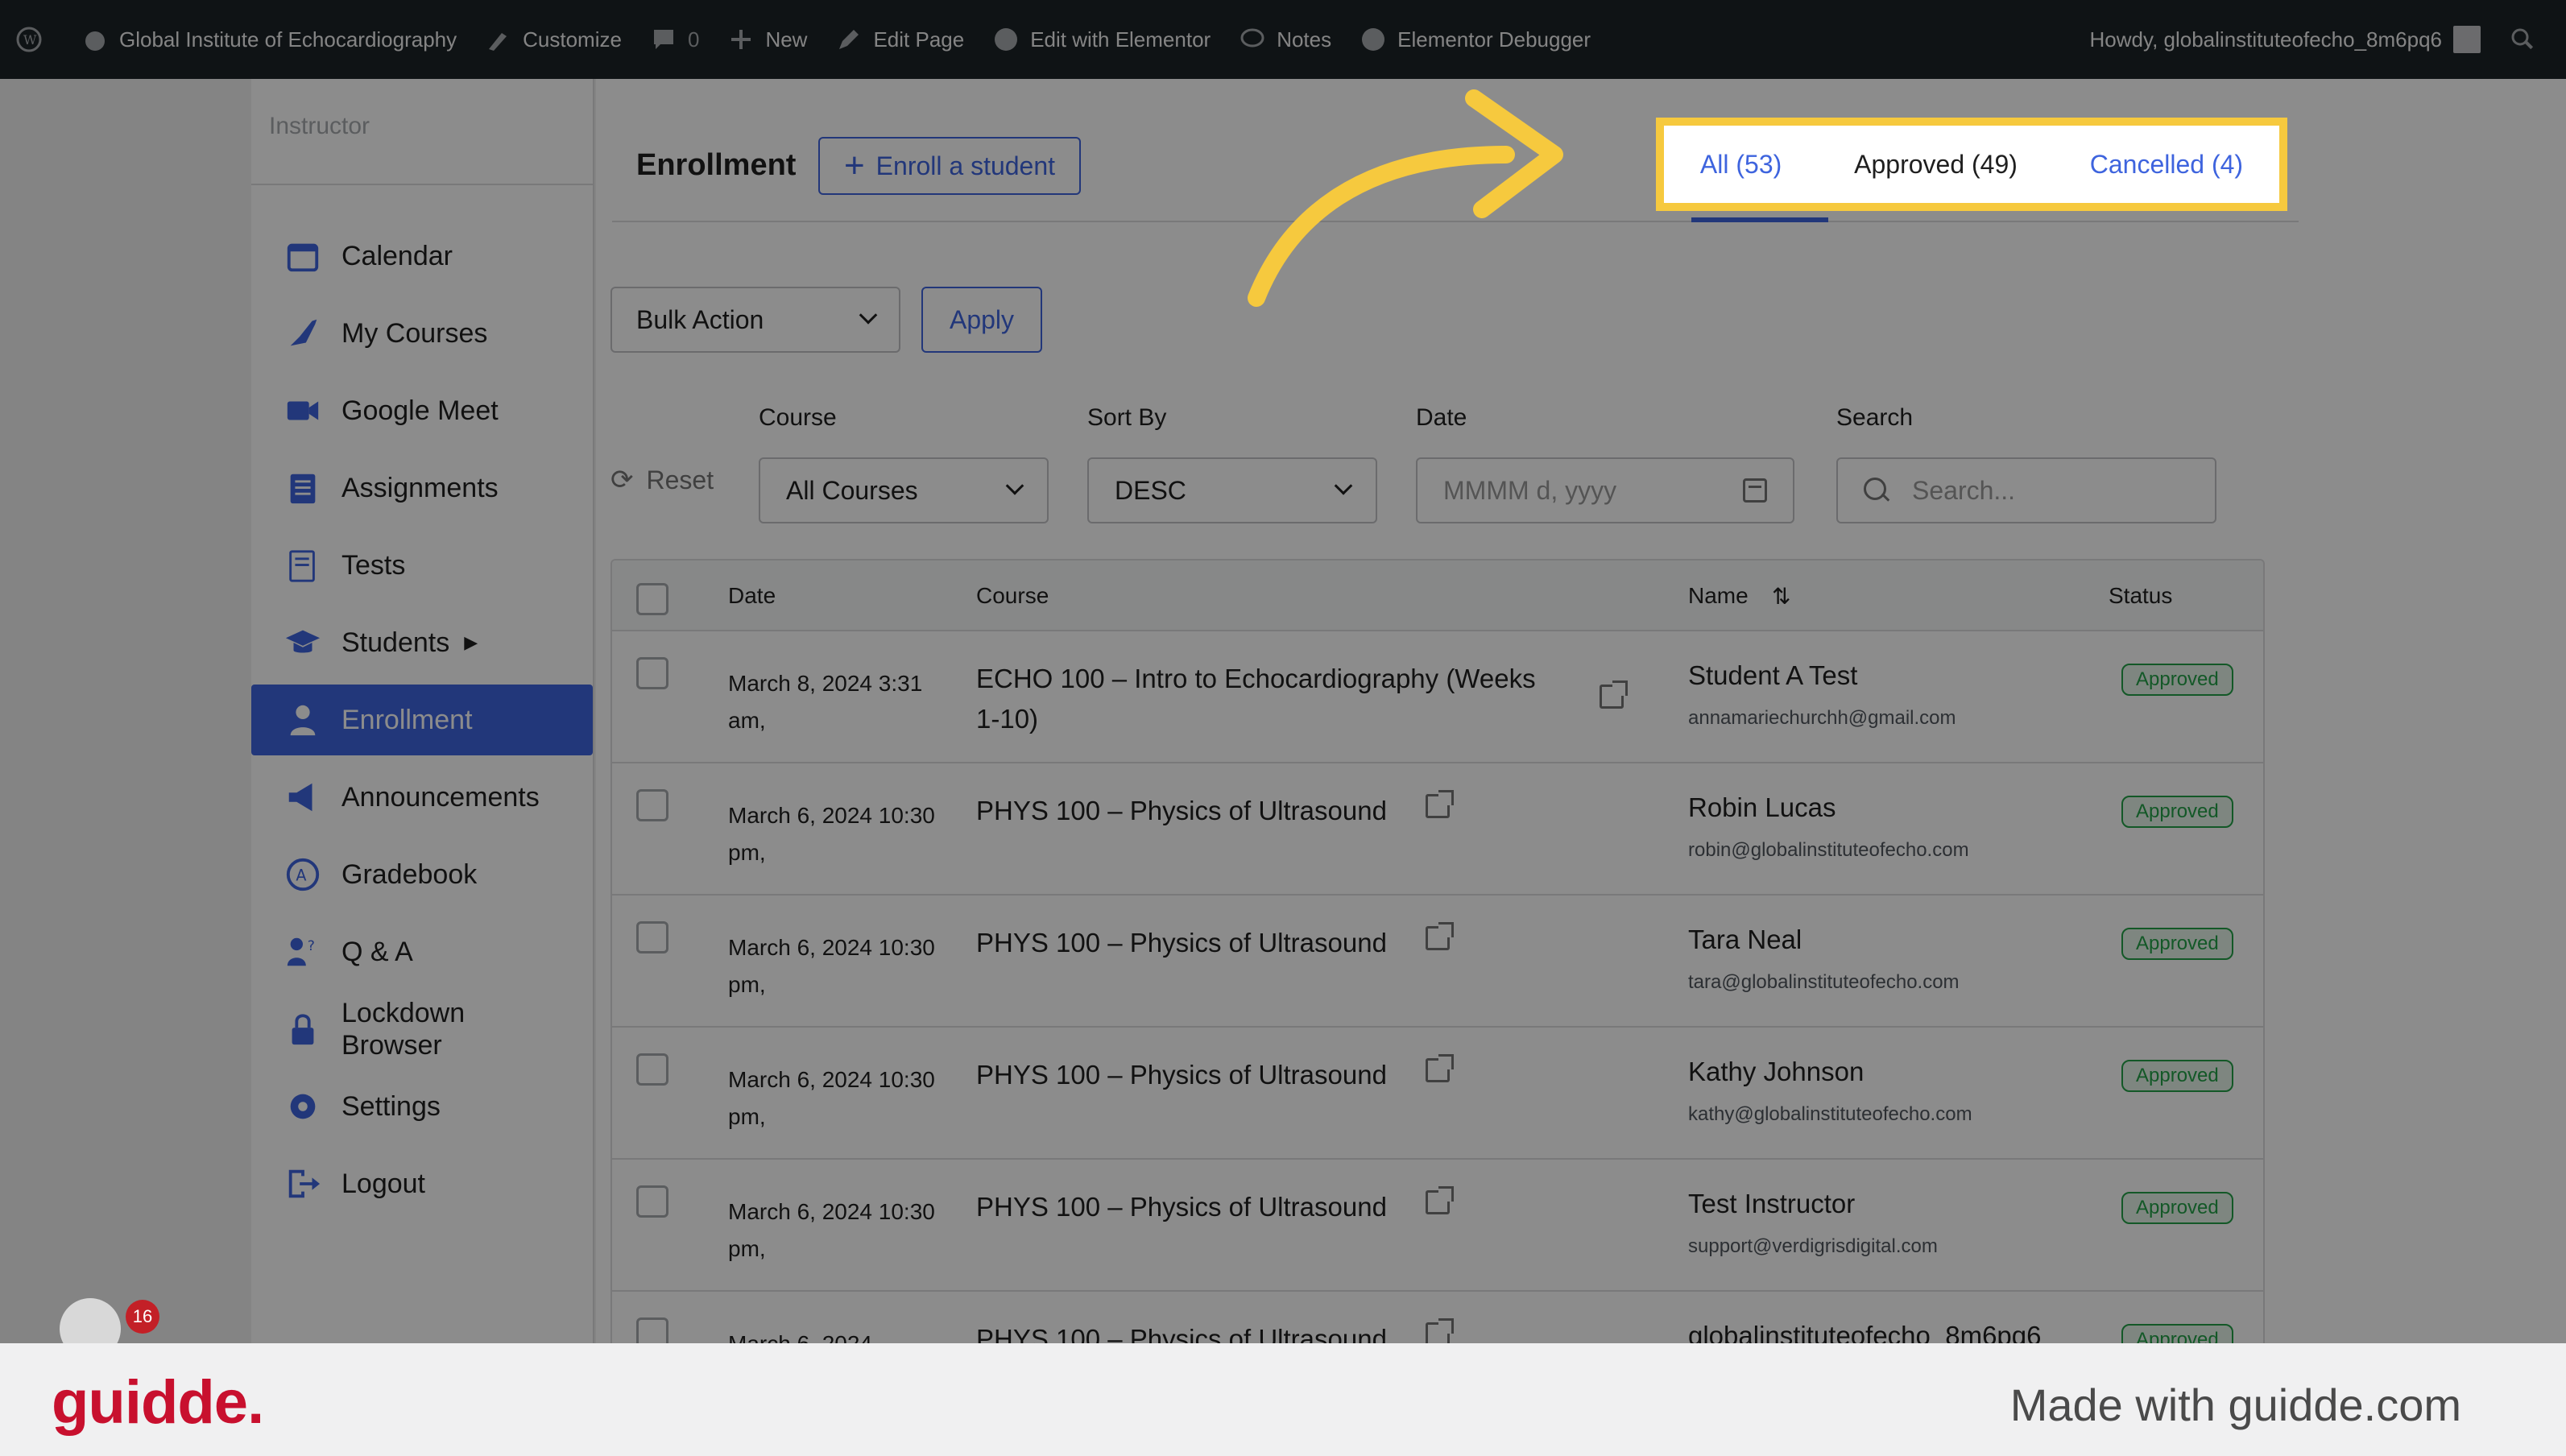 The height and width of the screenshot is (1456, 2566). Describe the element at coordinates (303, 952) in the screenshot. I see `question-answer-icon: ?` at that location.